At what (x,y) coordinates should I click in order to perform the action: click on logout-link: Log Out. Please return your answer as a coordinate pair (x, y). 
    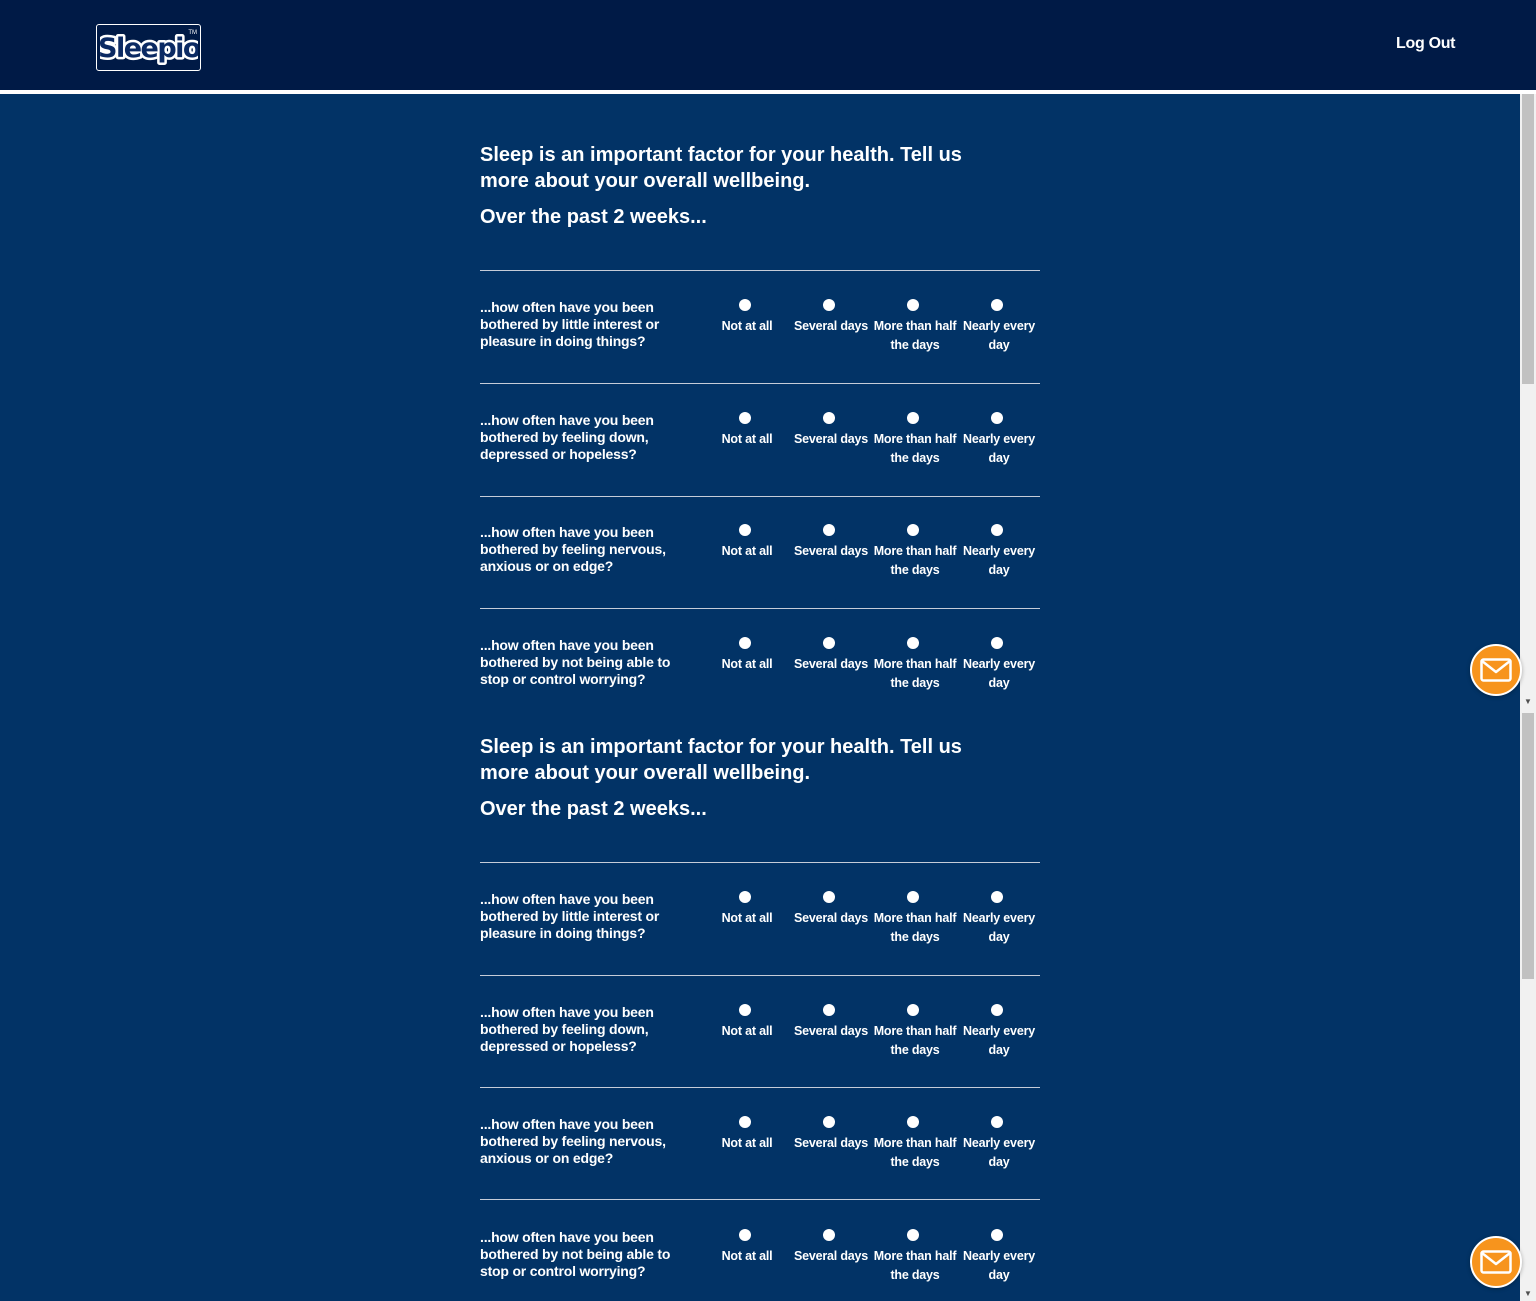
    Looking at the image, I should click on (1426, 44).